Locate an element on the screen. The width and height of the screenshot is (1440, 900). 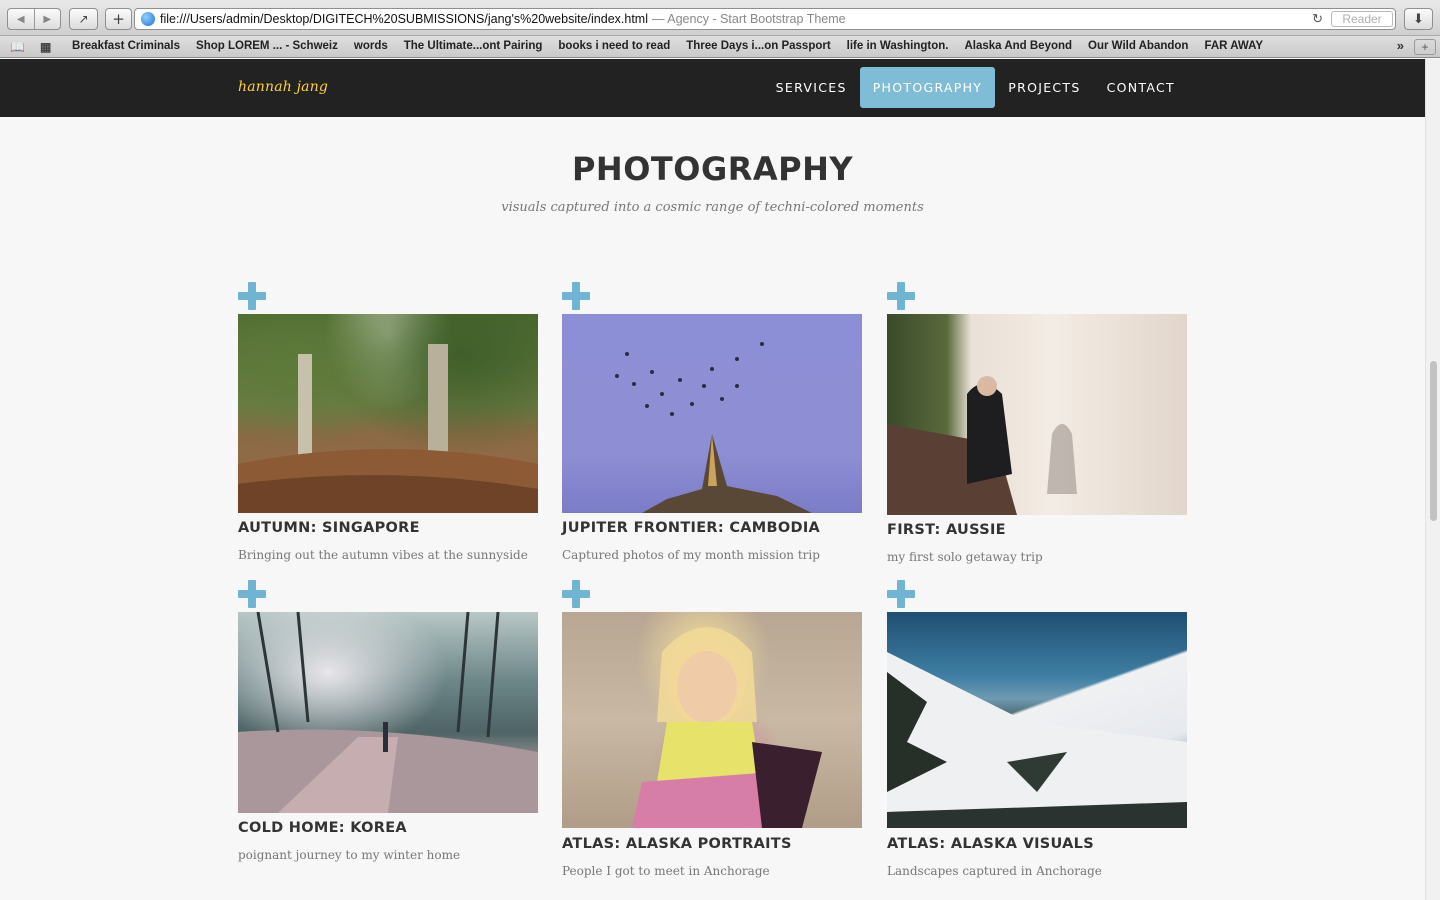
bookmark-item: books i need to read is located at coordinates (614, 46).